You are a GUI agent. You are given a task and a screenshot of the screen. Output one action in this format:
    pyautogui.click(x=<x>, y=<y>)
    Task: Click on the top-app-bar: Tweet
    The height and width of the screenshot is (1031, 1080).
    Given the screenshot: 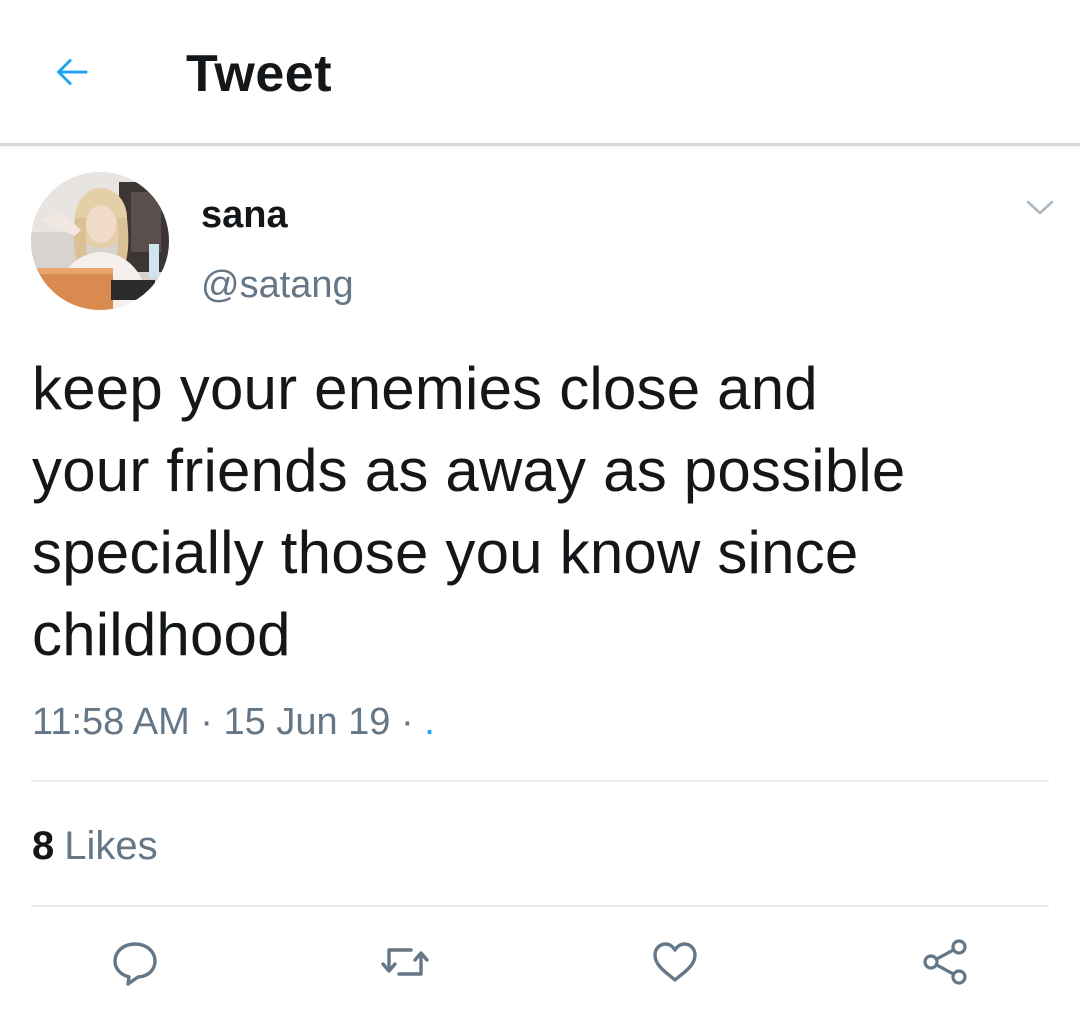 What is the action you would take?
    pyautogui.click(x=540, y=73)
    